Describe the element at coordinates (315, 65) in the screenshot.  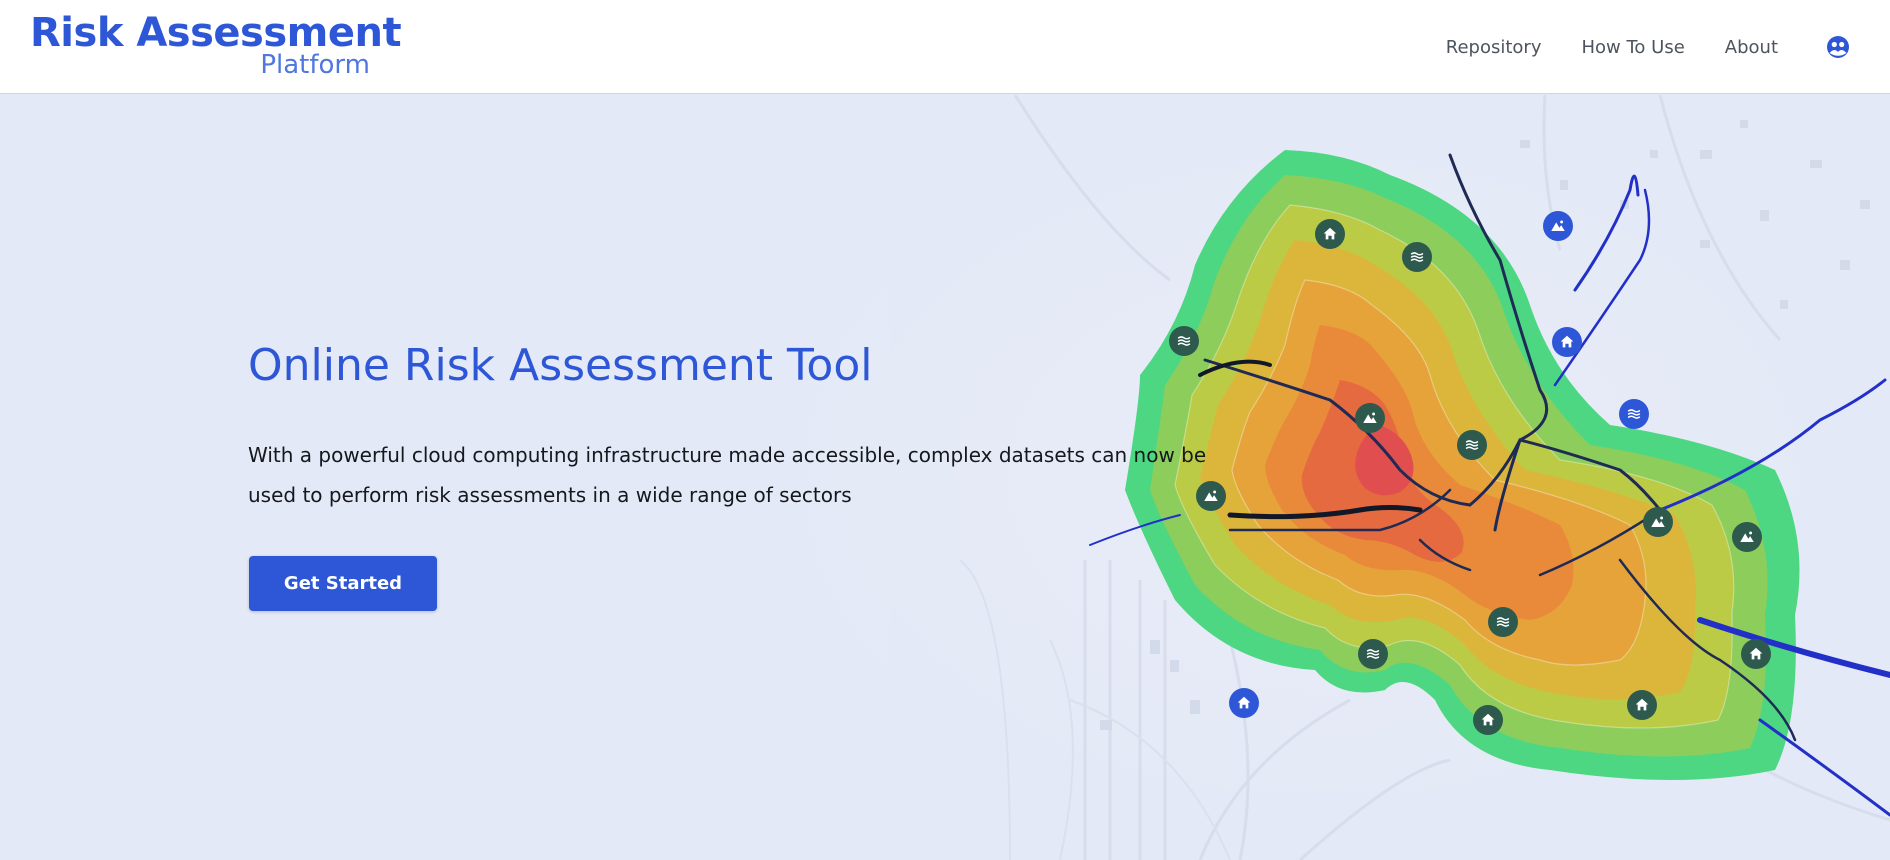
I see `logo-subtitle: Platform` at that location.